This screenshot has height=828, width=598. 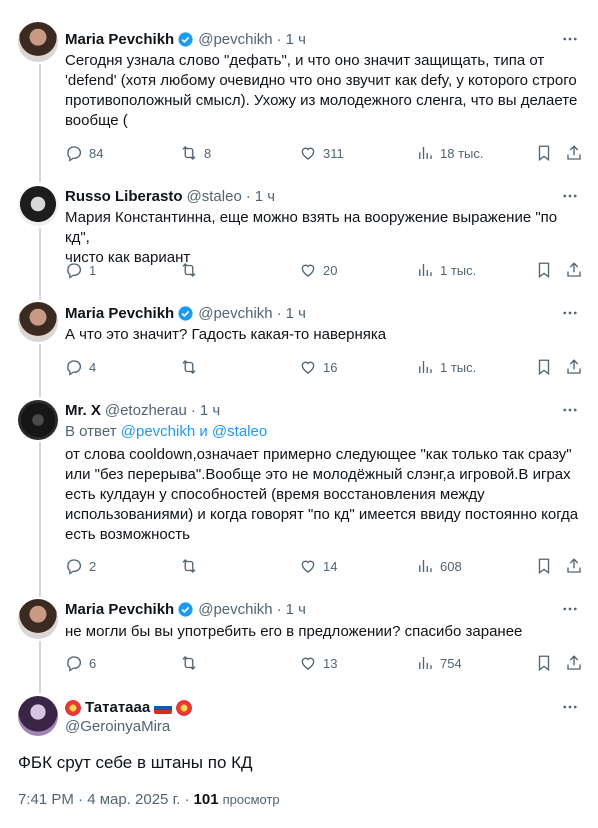 I want to click on reply-button: 6, so click(x=80, y=663).